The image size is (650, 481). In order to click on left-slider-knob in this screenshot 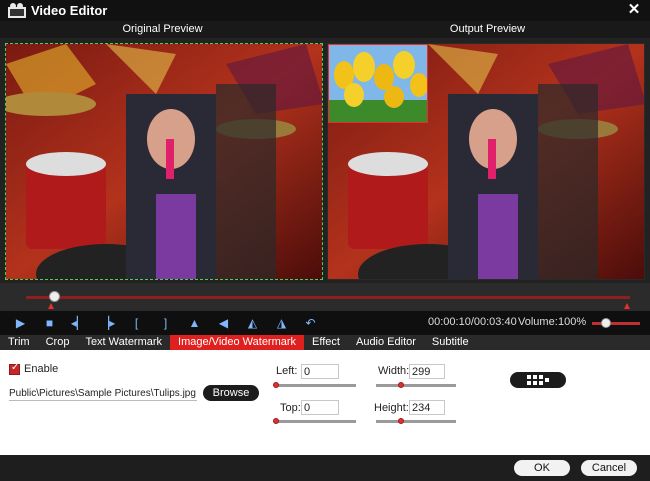, I will do `click(276, 385)`.